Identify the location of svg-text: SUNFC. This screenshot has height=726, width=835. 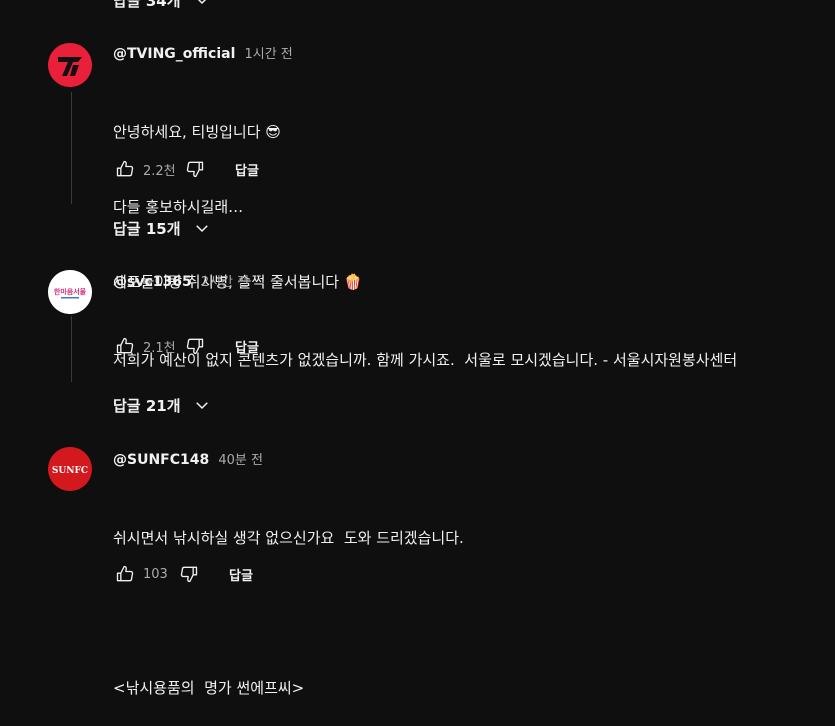
(70, 471).